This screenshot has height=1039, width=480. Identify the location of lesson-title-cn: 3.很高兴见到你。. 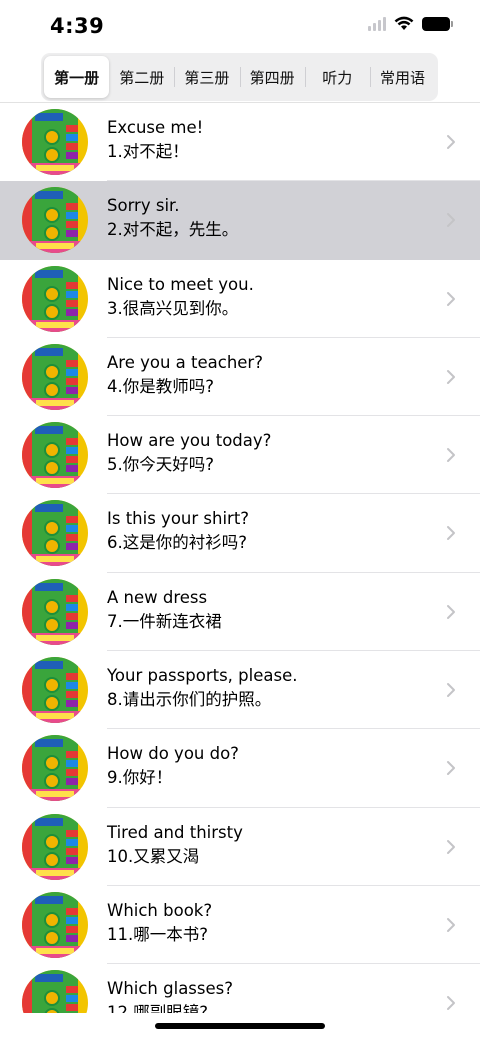
(173, 308).